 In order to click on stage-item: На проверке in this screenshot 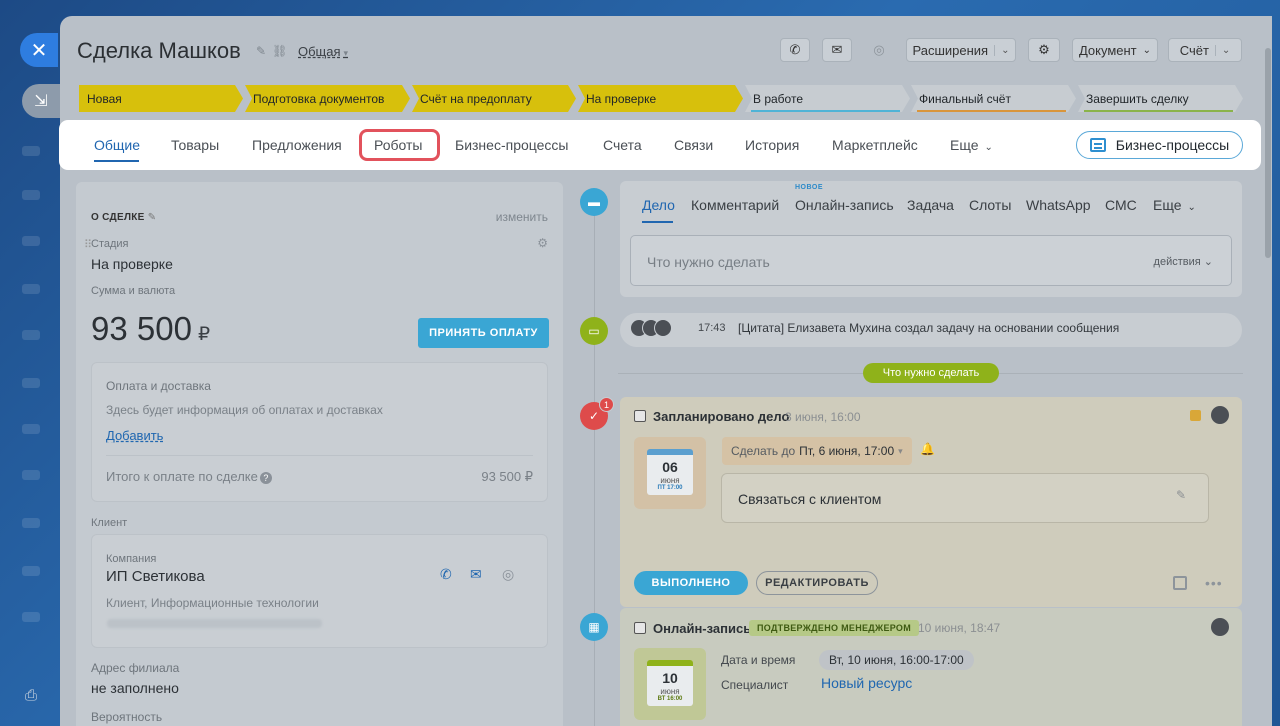, I will do `click(660, 98)`.